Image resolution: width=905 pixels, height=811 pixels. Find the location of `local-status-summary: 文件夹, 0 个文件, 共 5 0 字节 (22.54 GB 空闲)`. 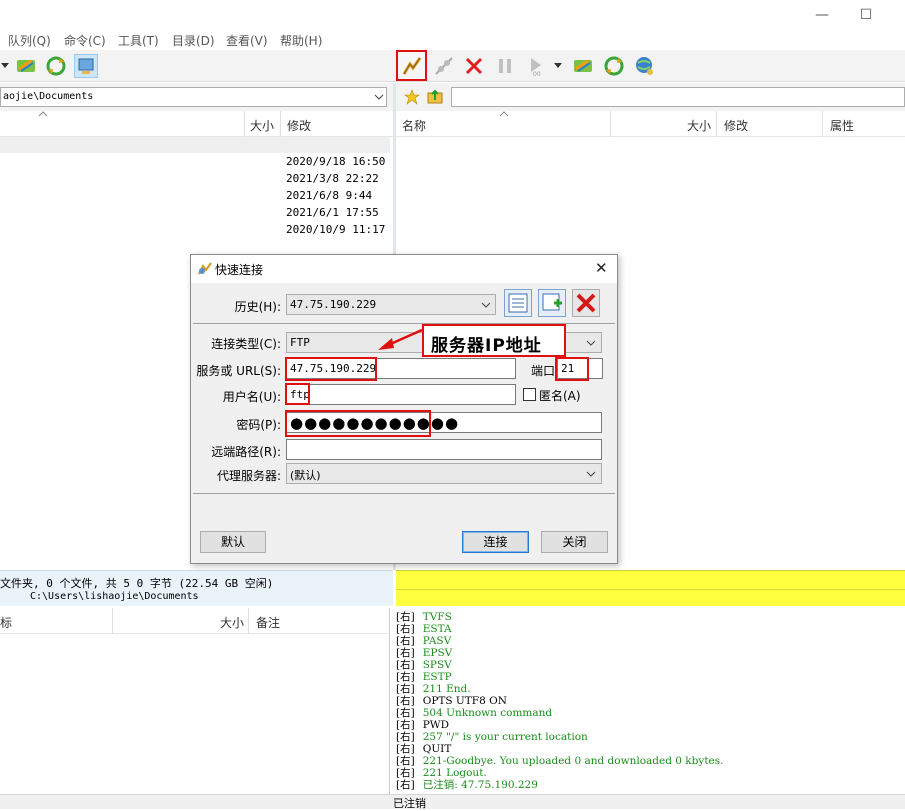

local-status-summary: 文件夹, 0 个文件, 共 5 0 字节 (22.54 GB 空闲) is located at coordinates (137, 583).